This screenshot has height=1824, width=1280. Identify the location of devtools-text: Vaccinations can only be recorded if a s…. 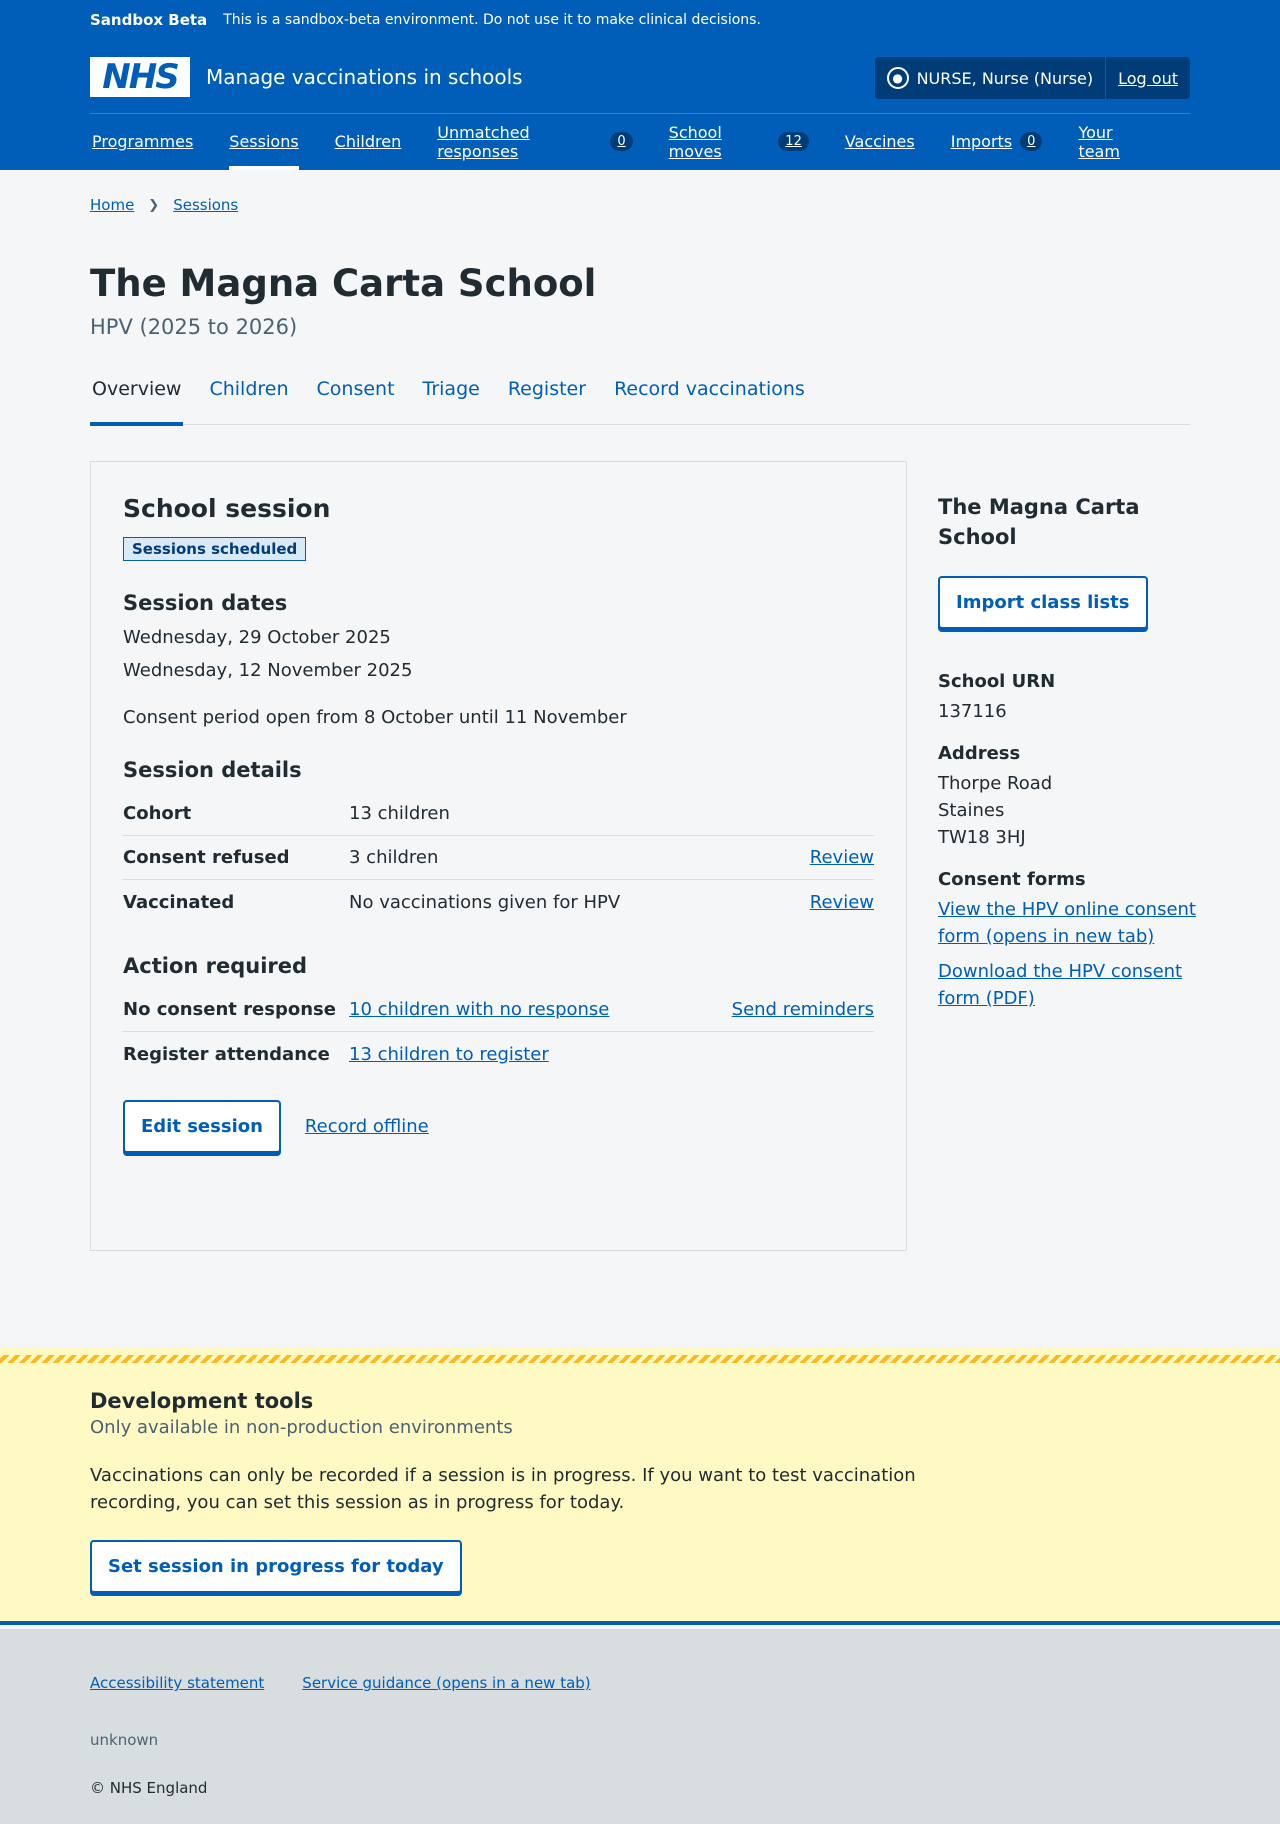
(503, 1489).